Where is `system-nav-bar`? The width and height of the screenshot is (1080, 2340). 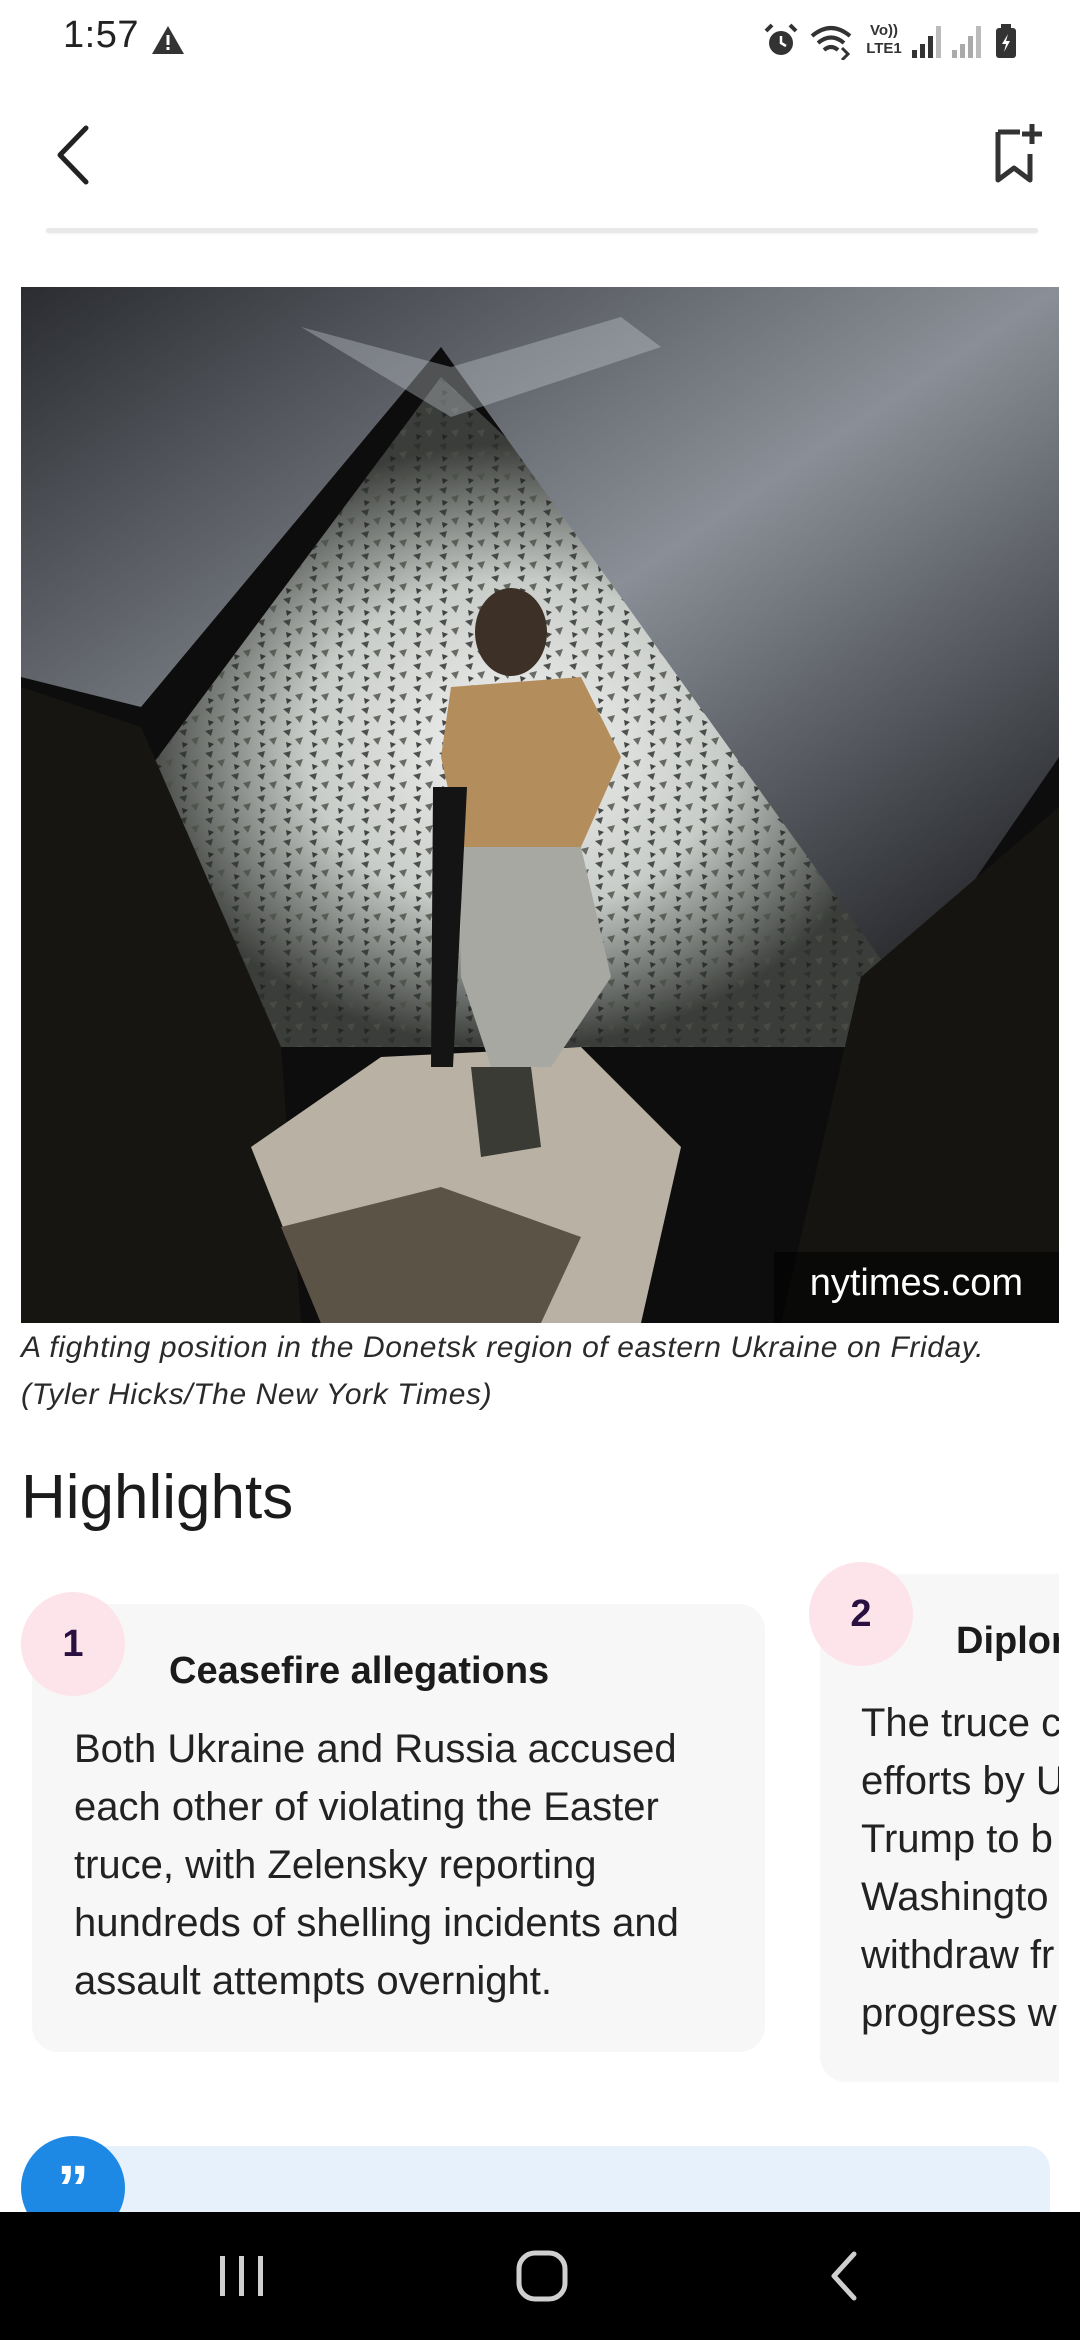 system-nav-bar is located at coordinates (540, 2276).